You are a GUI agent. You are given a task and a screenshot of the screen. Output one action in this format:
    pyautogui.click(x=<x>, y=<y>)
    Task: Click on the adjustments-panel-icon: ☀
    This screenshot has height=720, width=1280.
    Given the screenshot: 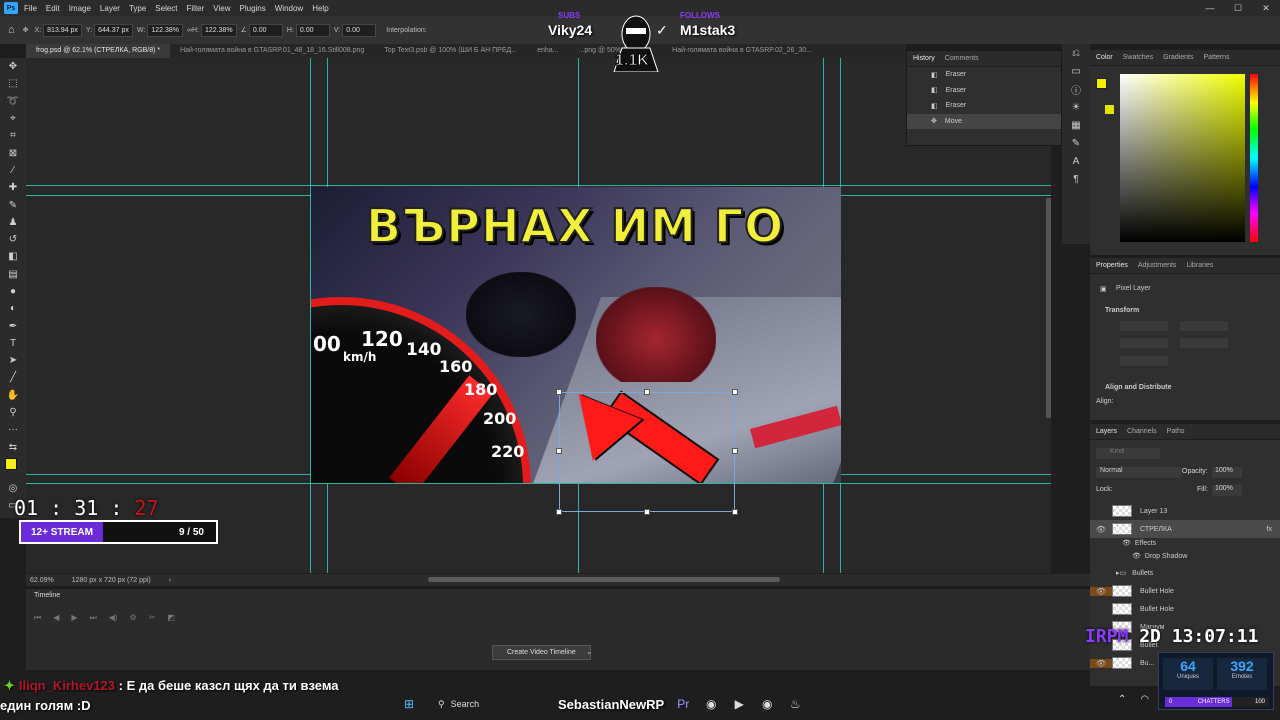 What is the action you would take?
    pyautogui.click(x=1076, y=107)
    